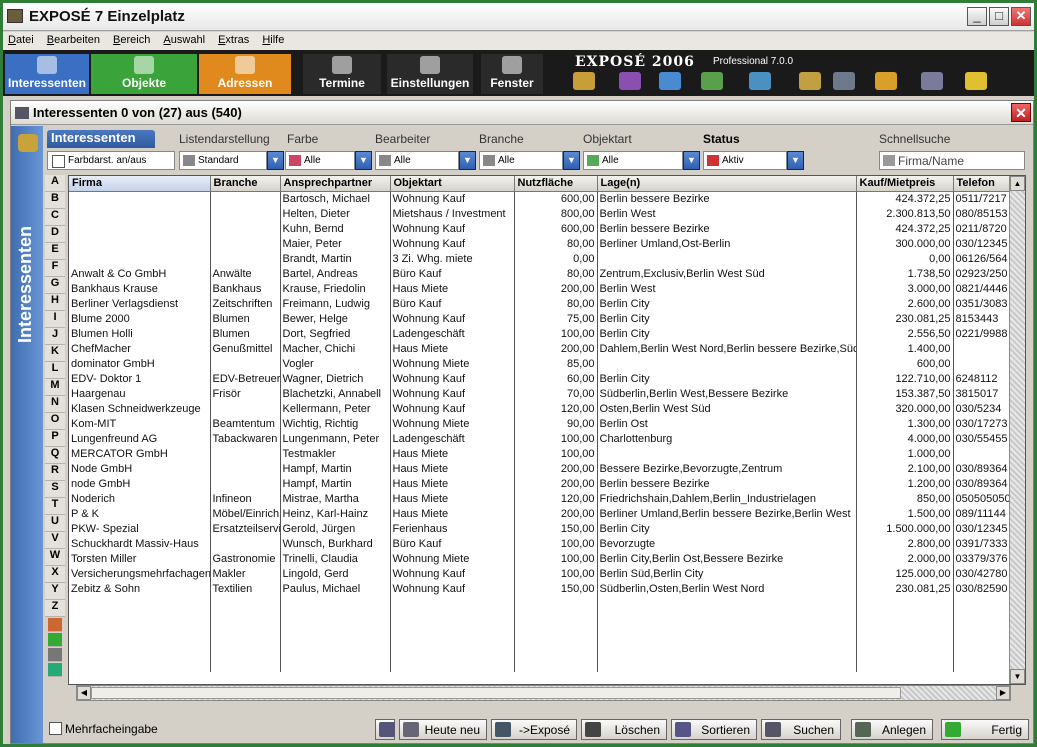 The height and width of the screenshot is (747, 1037). What do you see at coordinates (84, 693) in the screenshot?
I see `scroll-left-button: ◀` at bounding box center [84, 693].